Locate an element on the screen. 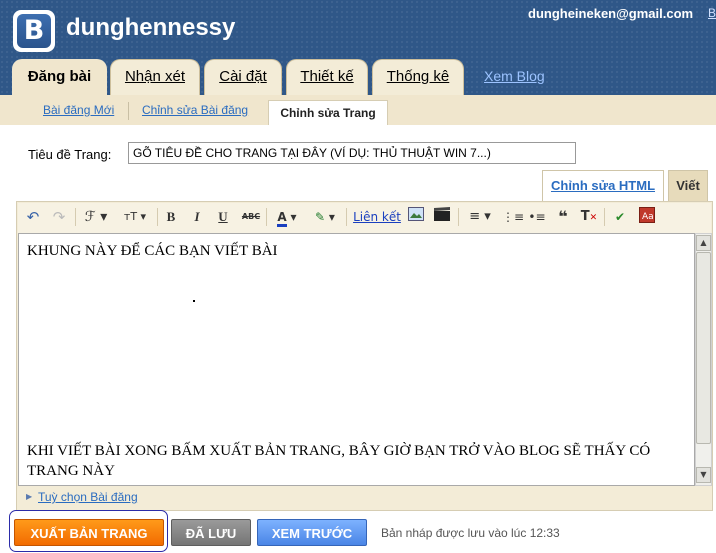 The image size is (716, 553). tab-design: Thiết kế is located at coordinates (327, 77).